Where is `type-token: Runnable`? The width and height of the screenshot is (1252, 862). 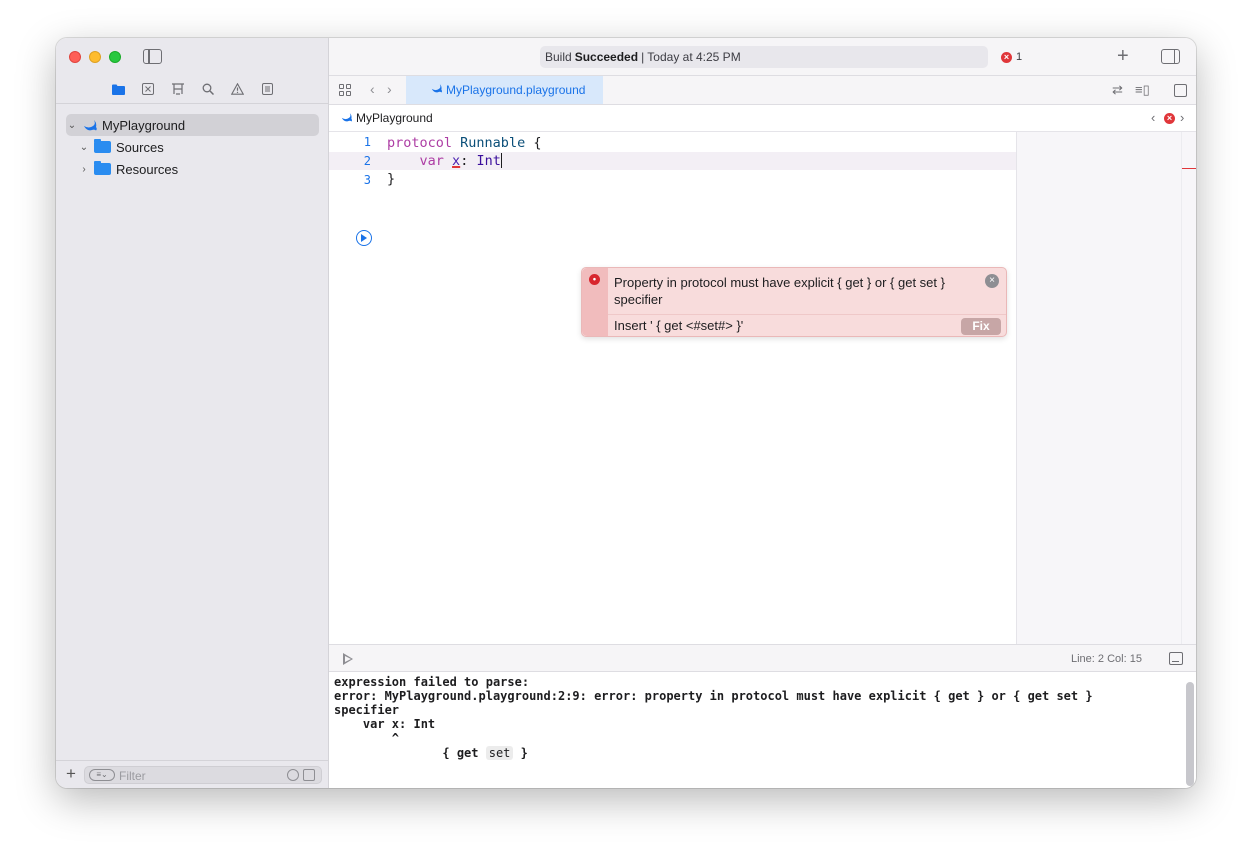
type-token: Runnable is located at coordinates (493, 143).